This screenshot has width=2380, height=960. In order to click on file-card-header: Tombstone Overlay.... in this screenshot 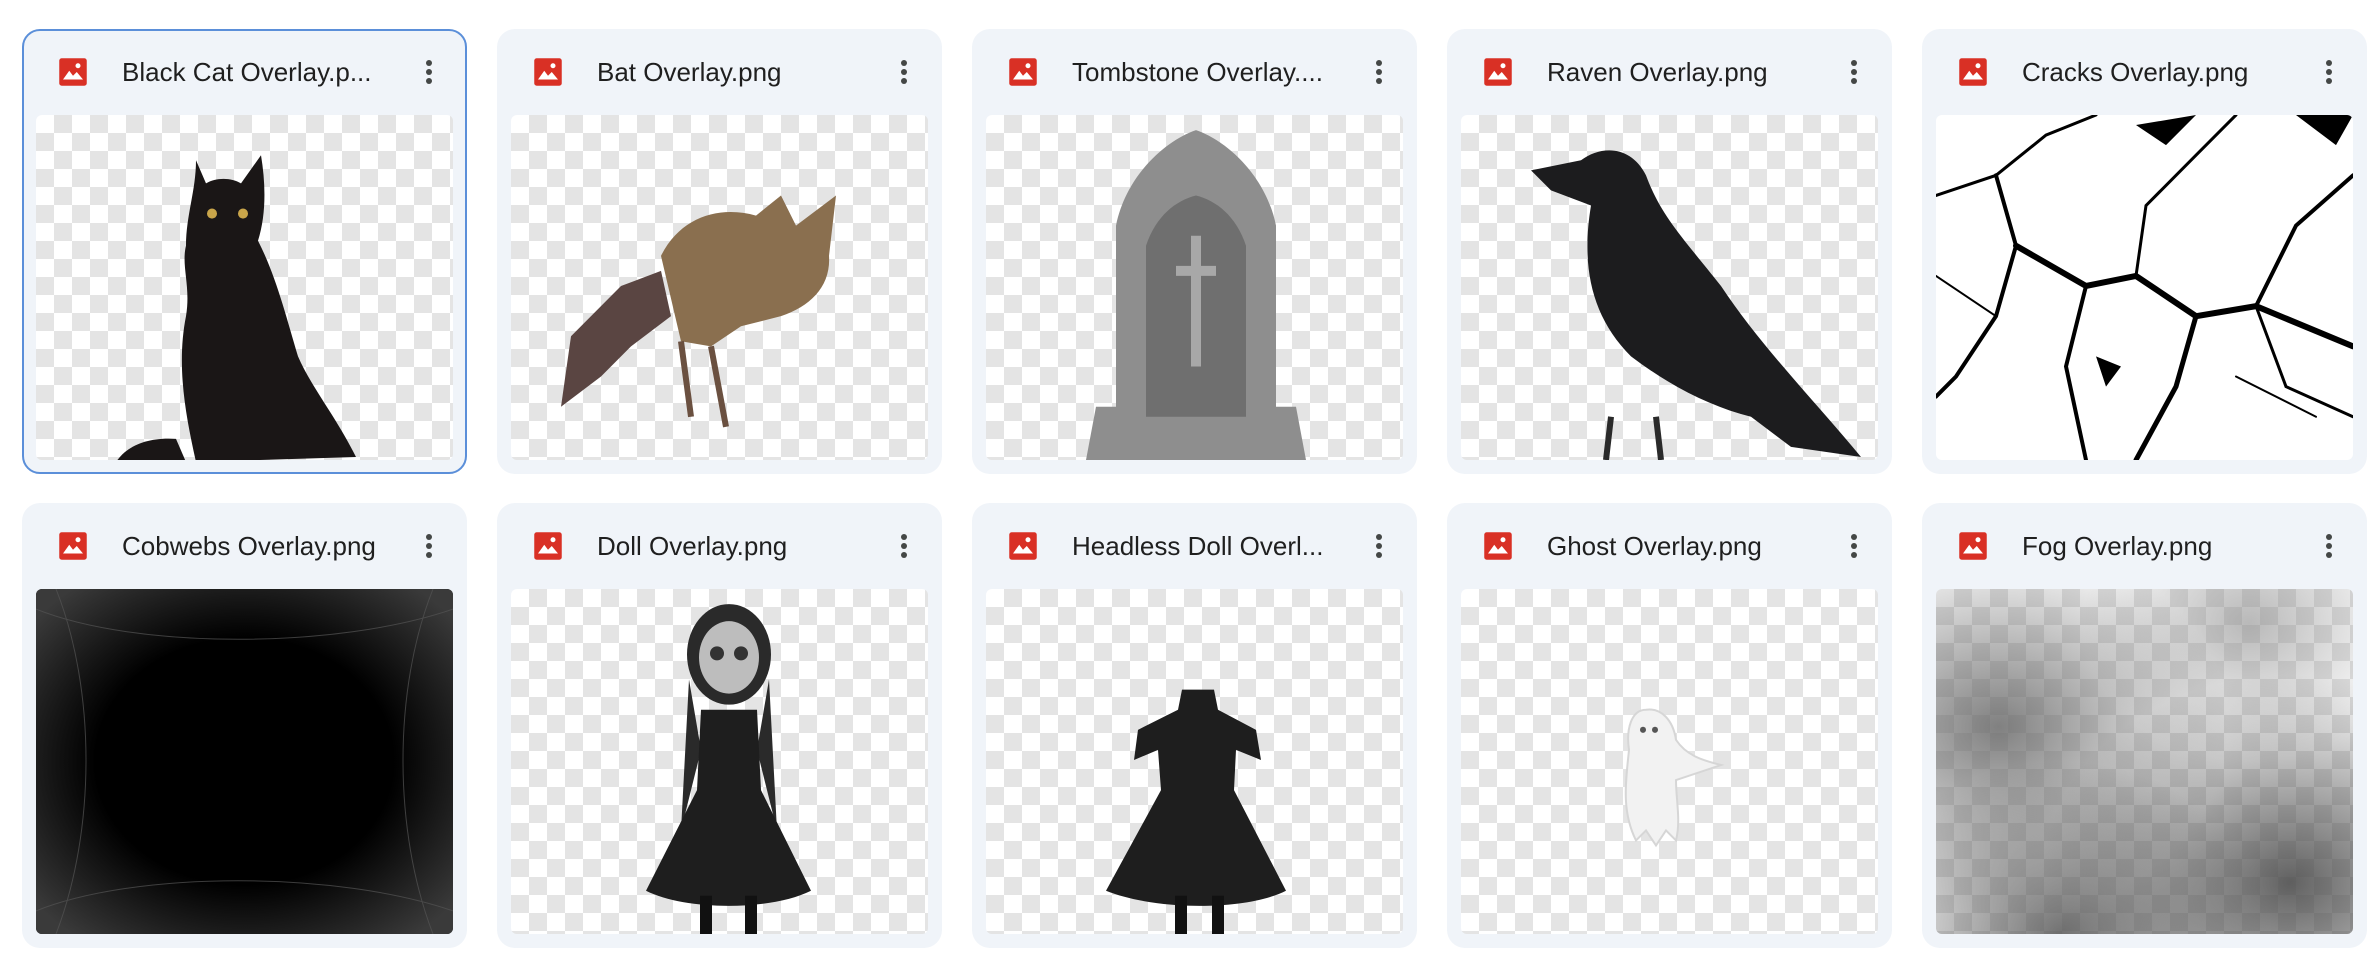, I will do `click(1194, 72)`.